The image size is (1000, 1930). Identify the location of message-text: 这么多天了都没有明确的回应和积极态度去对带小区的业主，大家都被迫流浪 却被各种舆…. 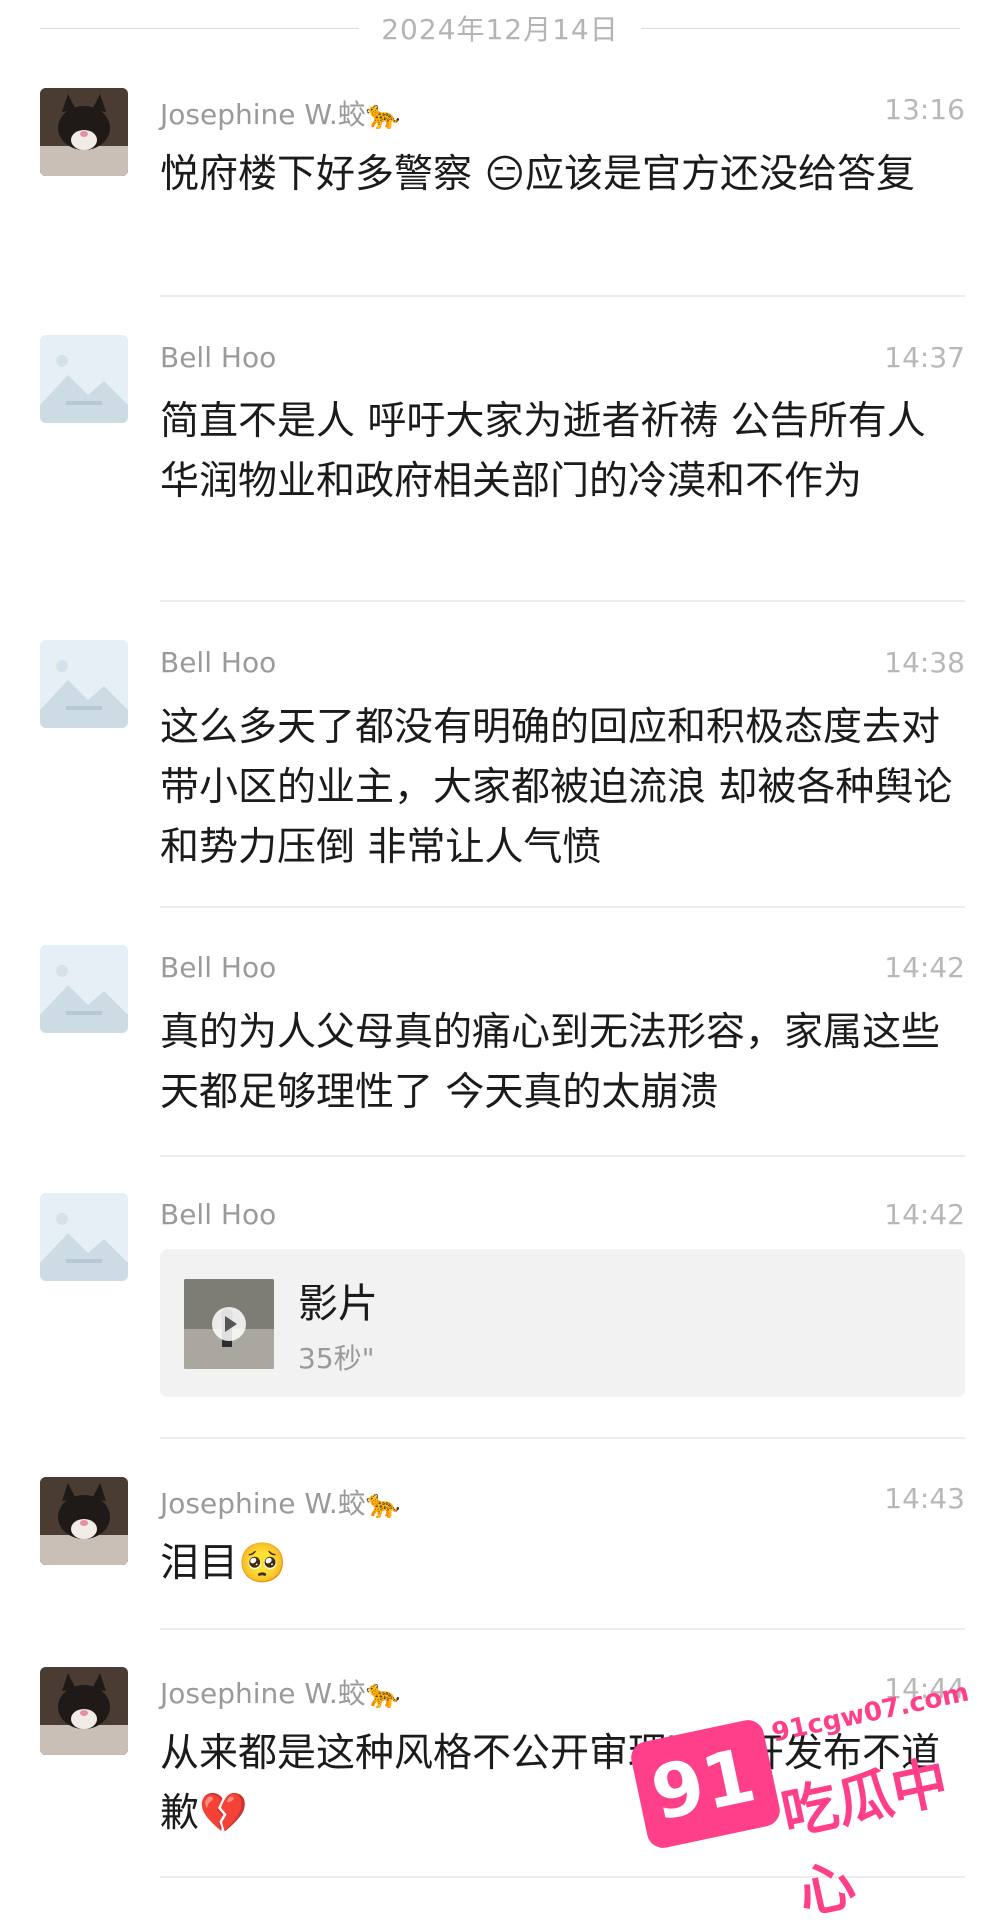
(556, 787).